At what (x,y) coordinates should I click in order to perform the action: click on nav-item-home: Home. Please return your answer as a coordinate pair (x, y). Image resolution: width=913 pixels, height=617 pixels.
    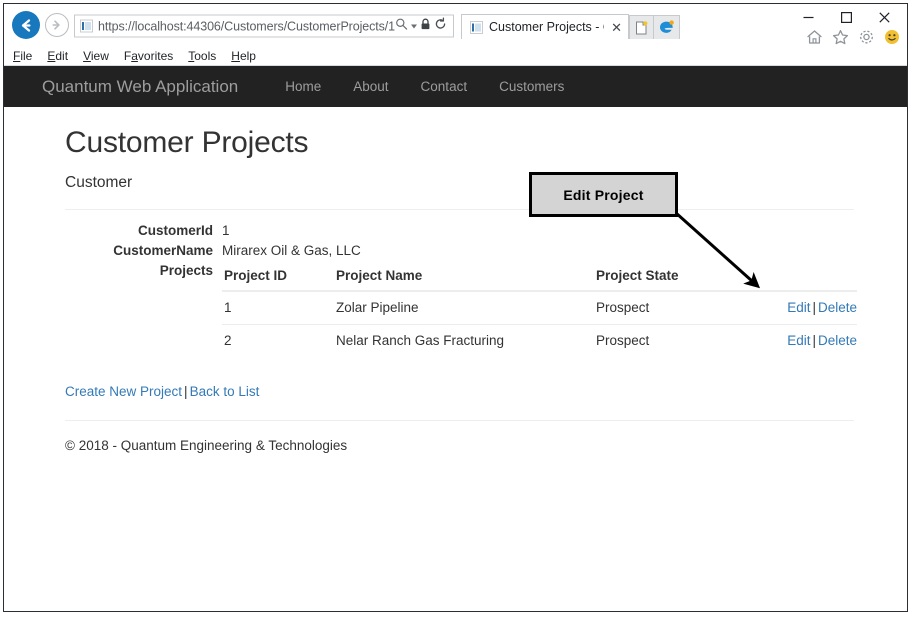
    Looking at the image, I should click on (303, 86).